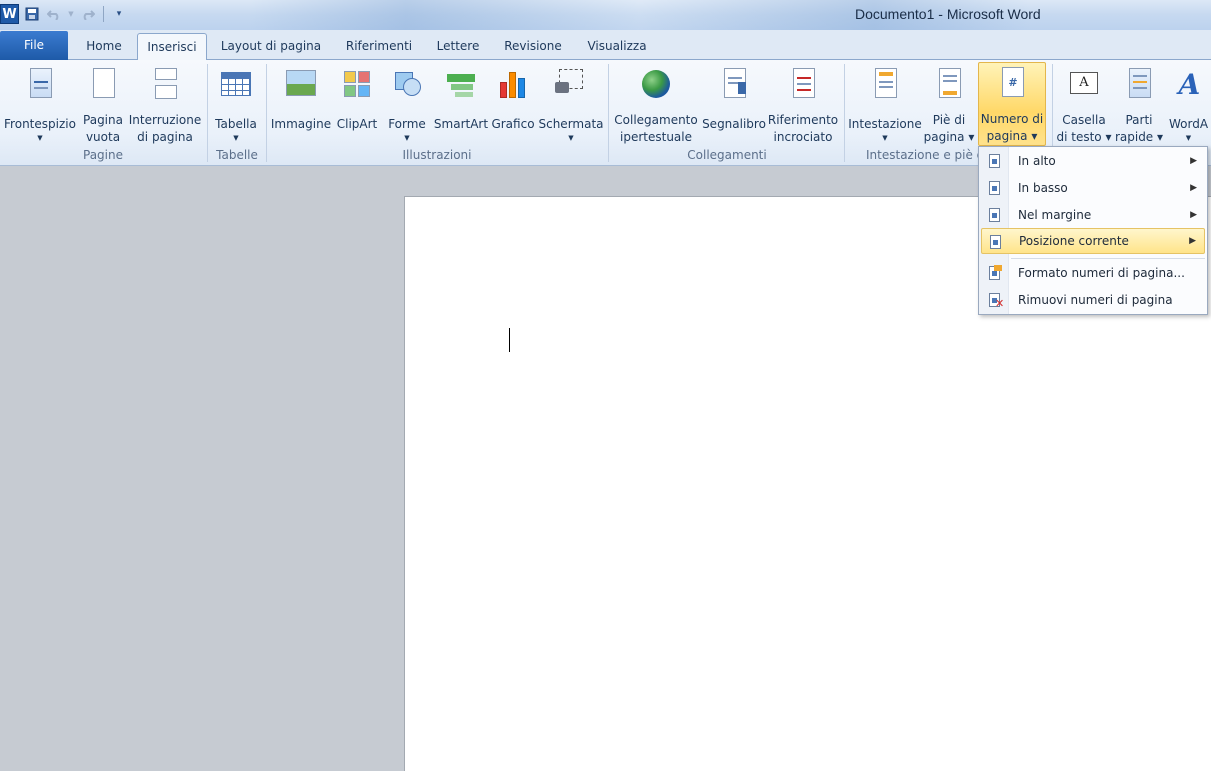  I want to click on clipart-icon, so click(357, 85).